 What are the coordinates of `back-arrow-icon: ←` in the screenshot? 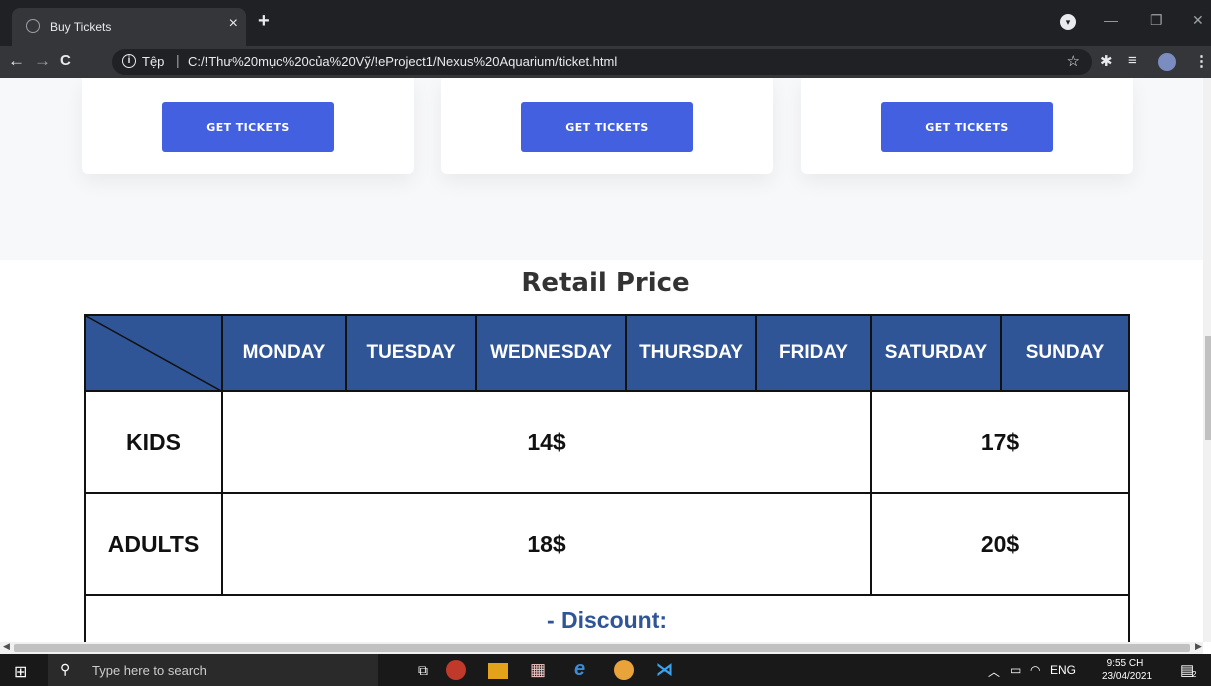 It's located at (16, 61).